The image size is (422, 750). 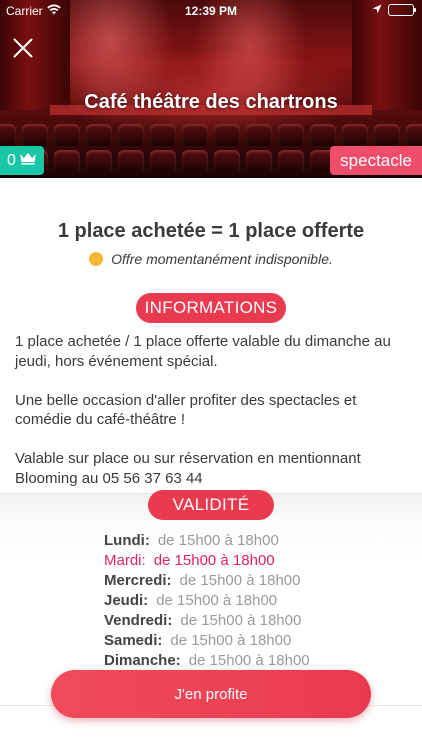 I want to click on schedule-row: Jeudi: de 15h00 à 18h00, so click(x=207, y=601).